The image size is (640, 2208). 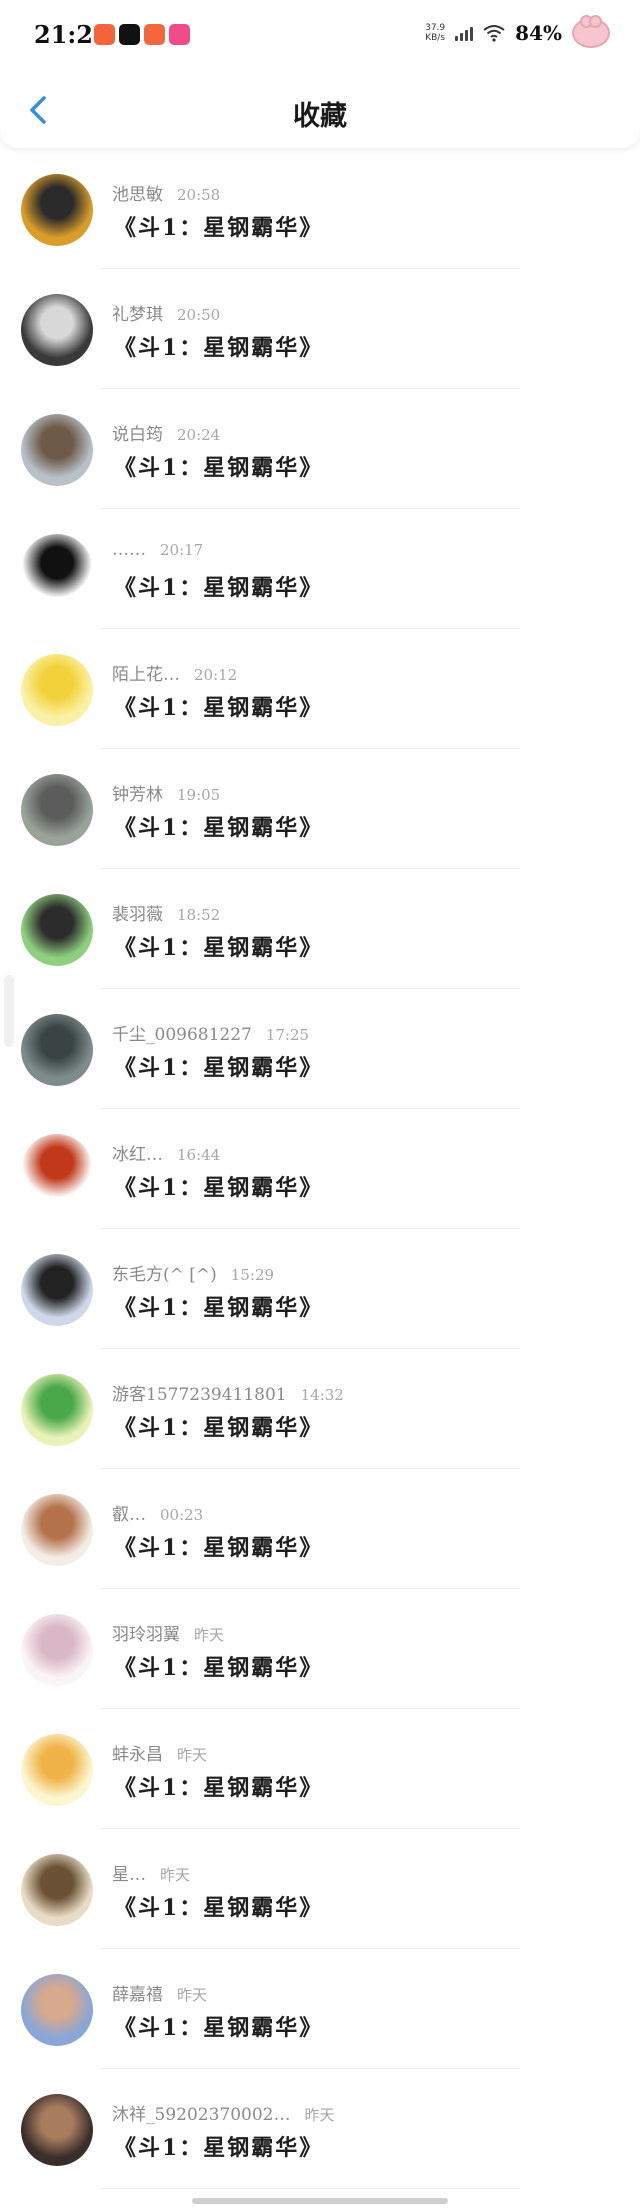 What do you see at coordinates (166, 192) in the screenshot?
I see `item-meta: 池思敏 20:58` at bounding box center [166, 192].